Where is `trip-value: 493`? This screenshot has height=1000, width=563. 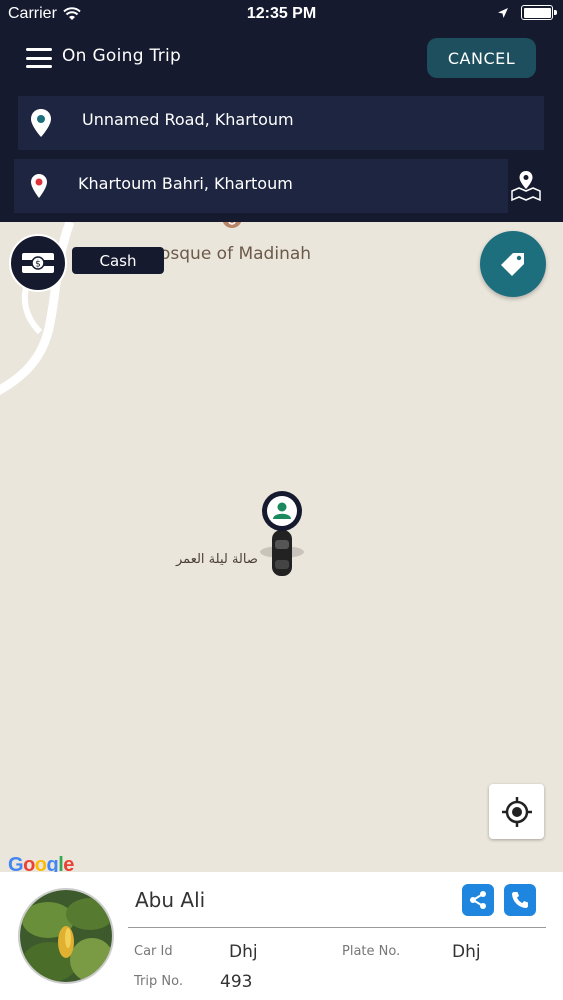 trip-value: 493 is located at coordinates (236, 982).